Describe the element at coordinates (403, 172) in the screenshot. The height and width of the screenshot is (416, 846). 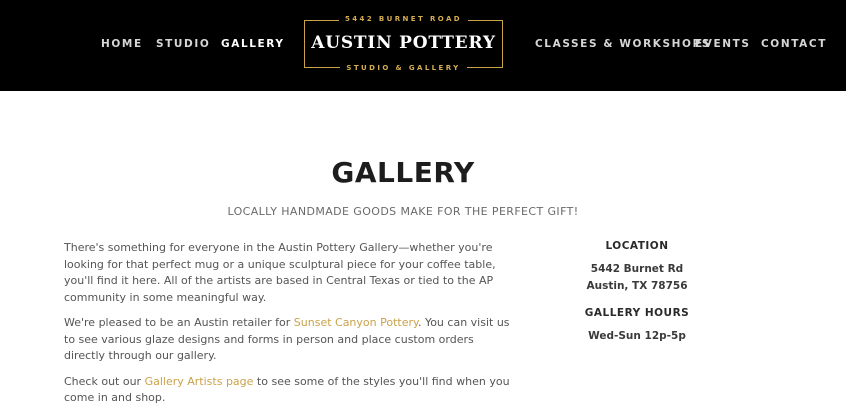
I see `page-title: GALLERY` at that location.